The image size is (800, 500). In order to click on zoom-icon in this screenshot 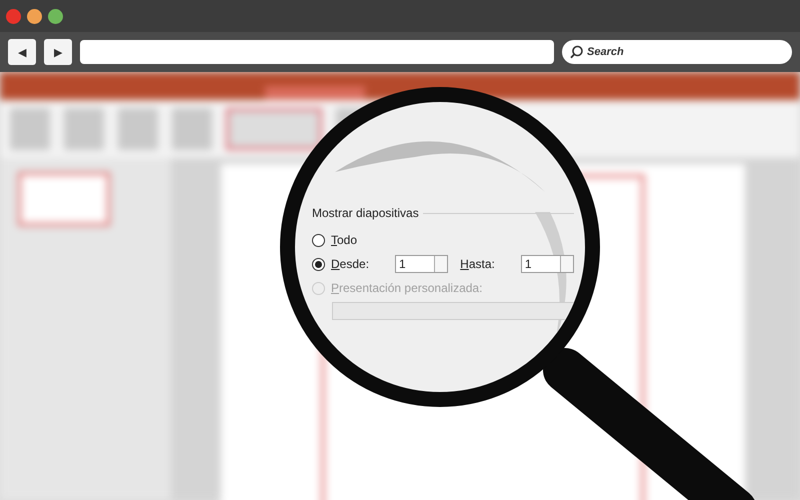, I will do `click(55, 16)`.